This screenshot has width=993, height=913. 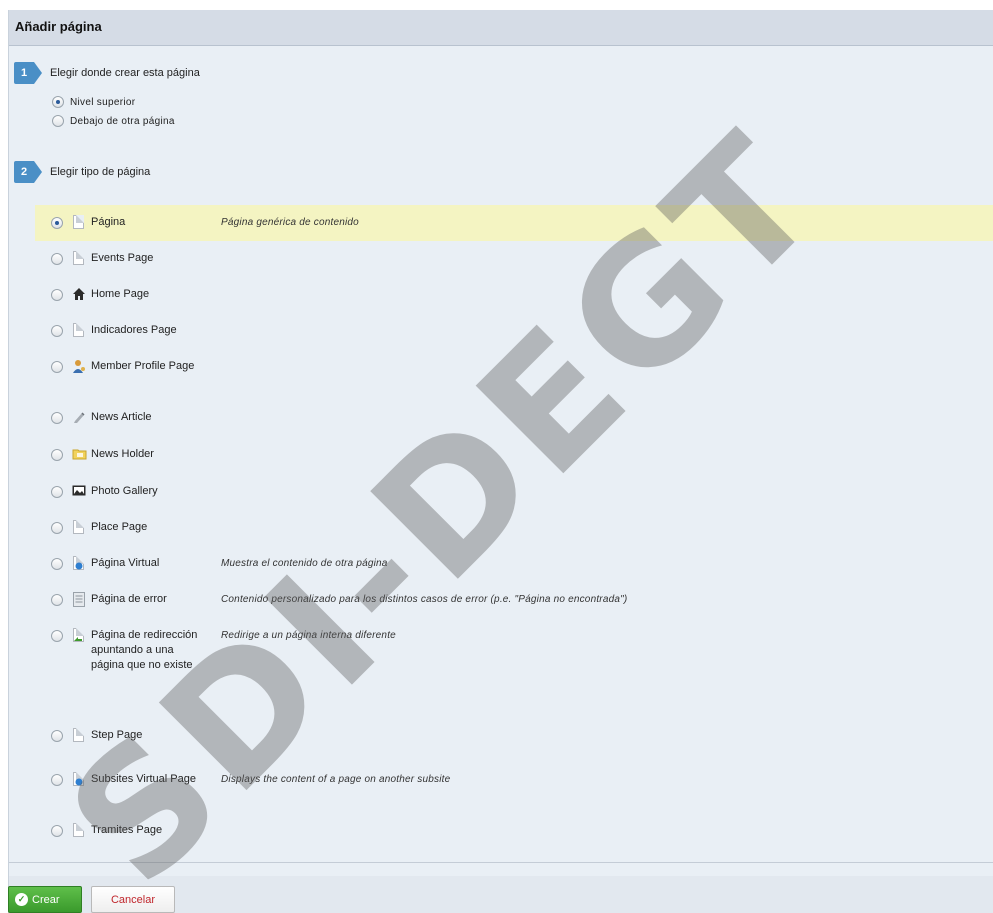 What do you see at coordinates (108, 222) in the screenshot?
I see `page-type-name: Página` at bounding box center [108, 222].